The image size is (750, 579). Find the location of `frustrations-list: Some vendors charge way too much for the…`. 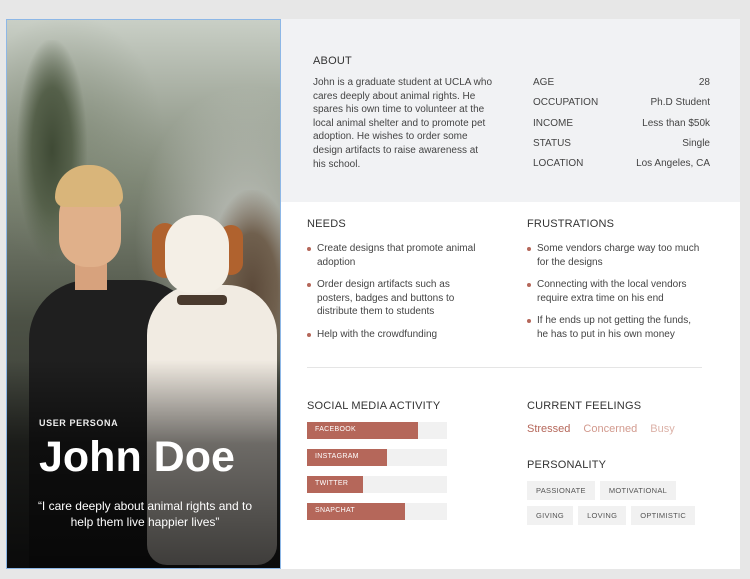

frustrations-list: Some vendors charge way too much for the… is located at coordinates (614, 296).